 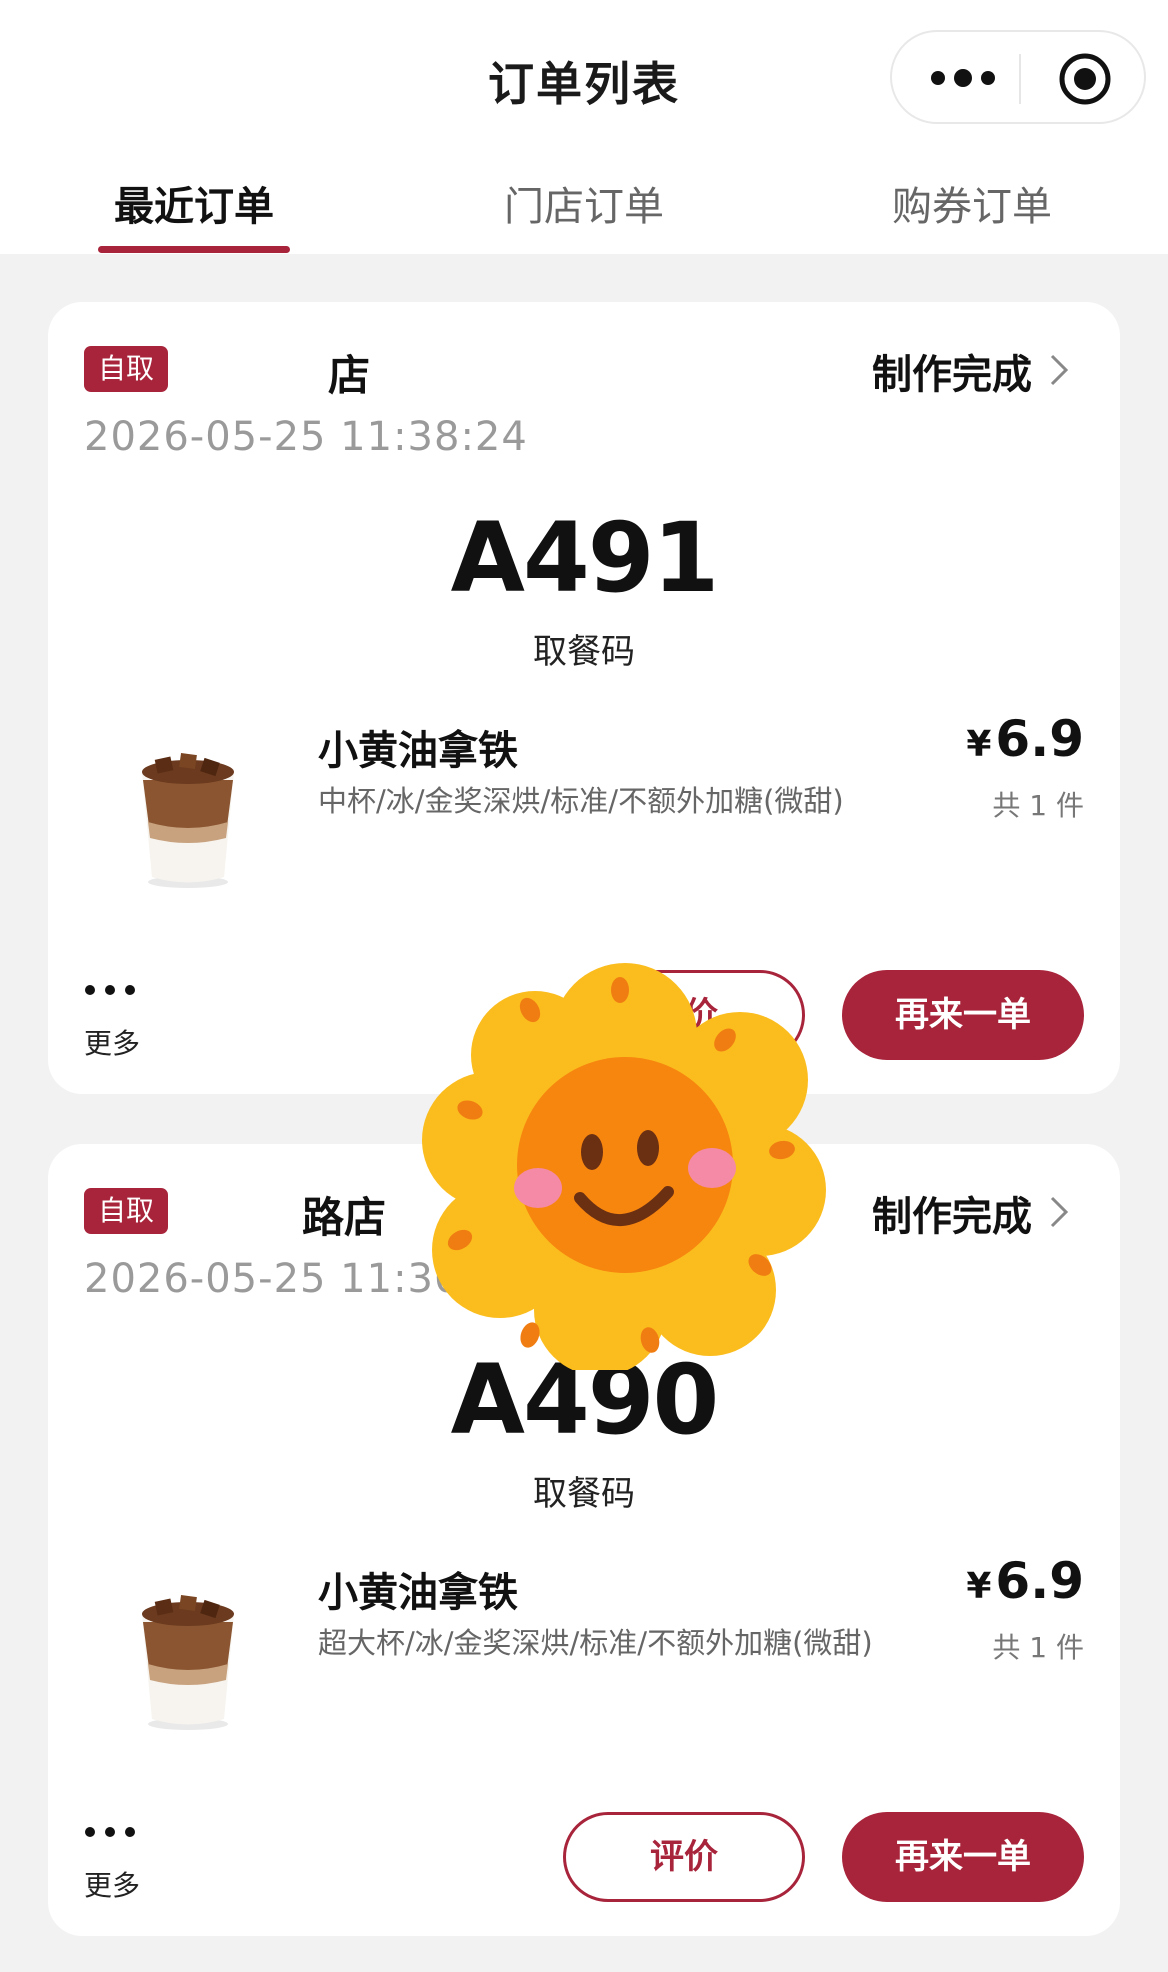 What do you see at coordinates (595, 1643) in the screenshot?
I see `product-options: 超大杯/冰/金奖深烘/标准/不额外加糖(微甜)` at bounding box center [595, 1643].